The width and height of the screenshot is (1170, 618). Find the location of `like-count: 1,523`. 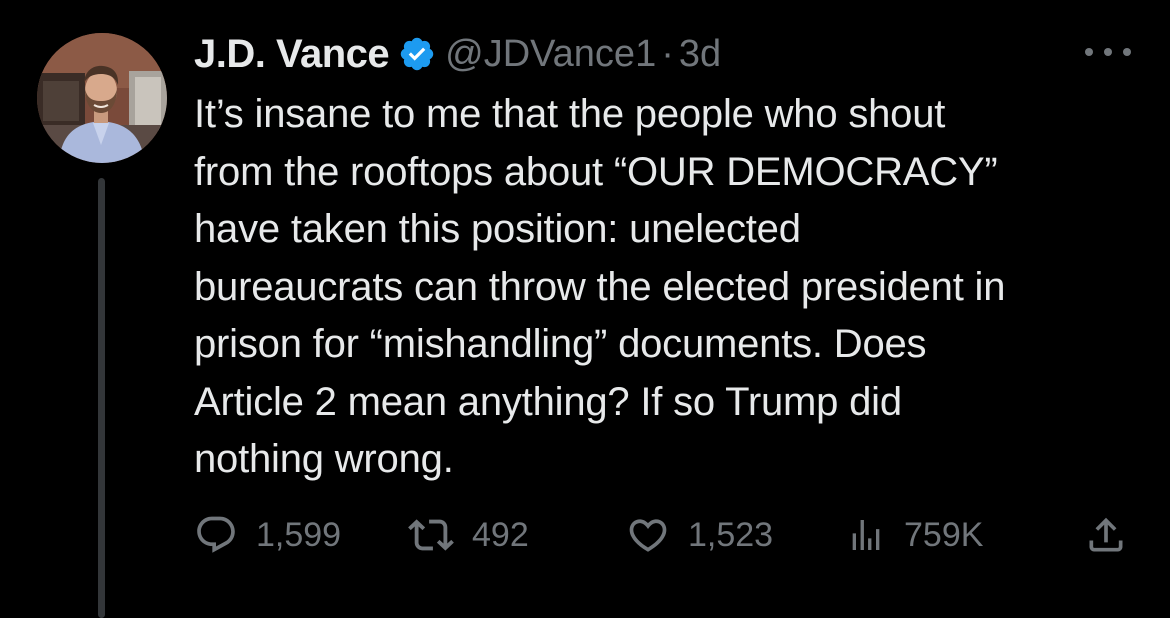

like-count: 1,523 is located at coordinates (731, 534).